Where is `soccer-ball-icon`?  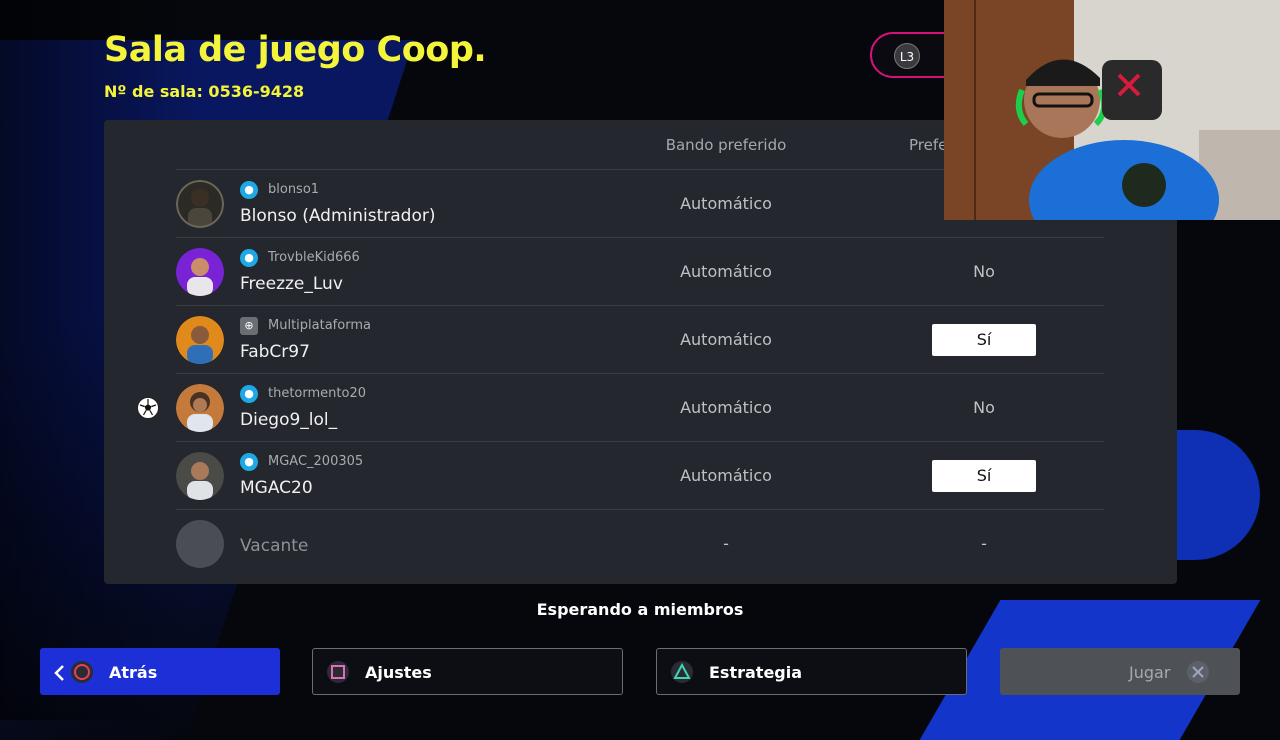
soccer-ball-icon is located at coordinates (148, 408).